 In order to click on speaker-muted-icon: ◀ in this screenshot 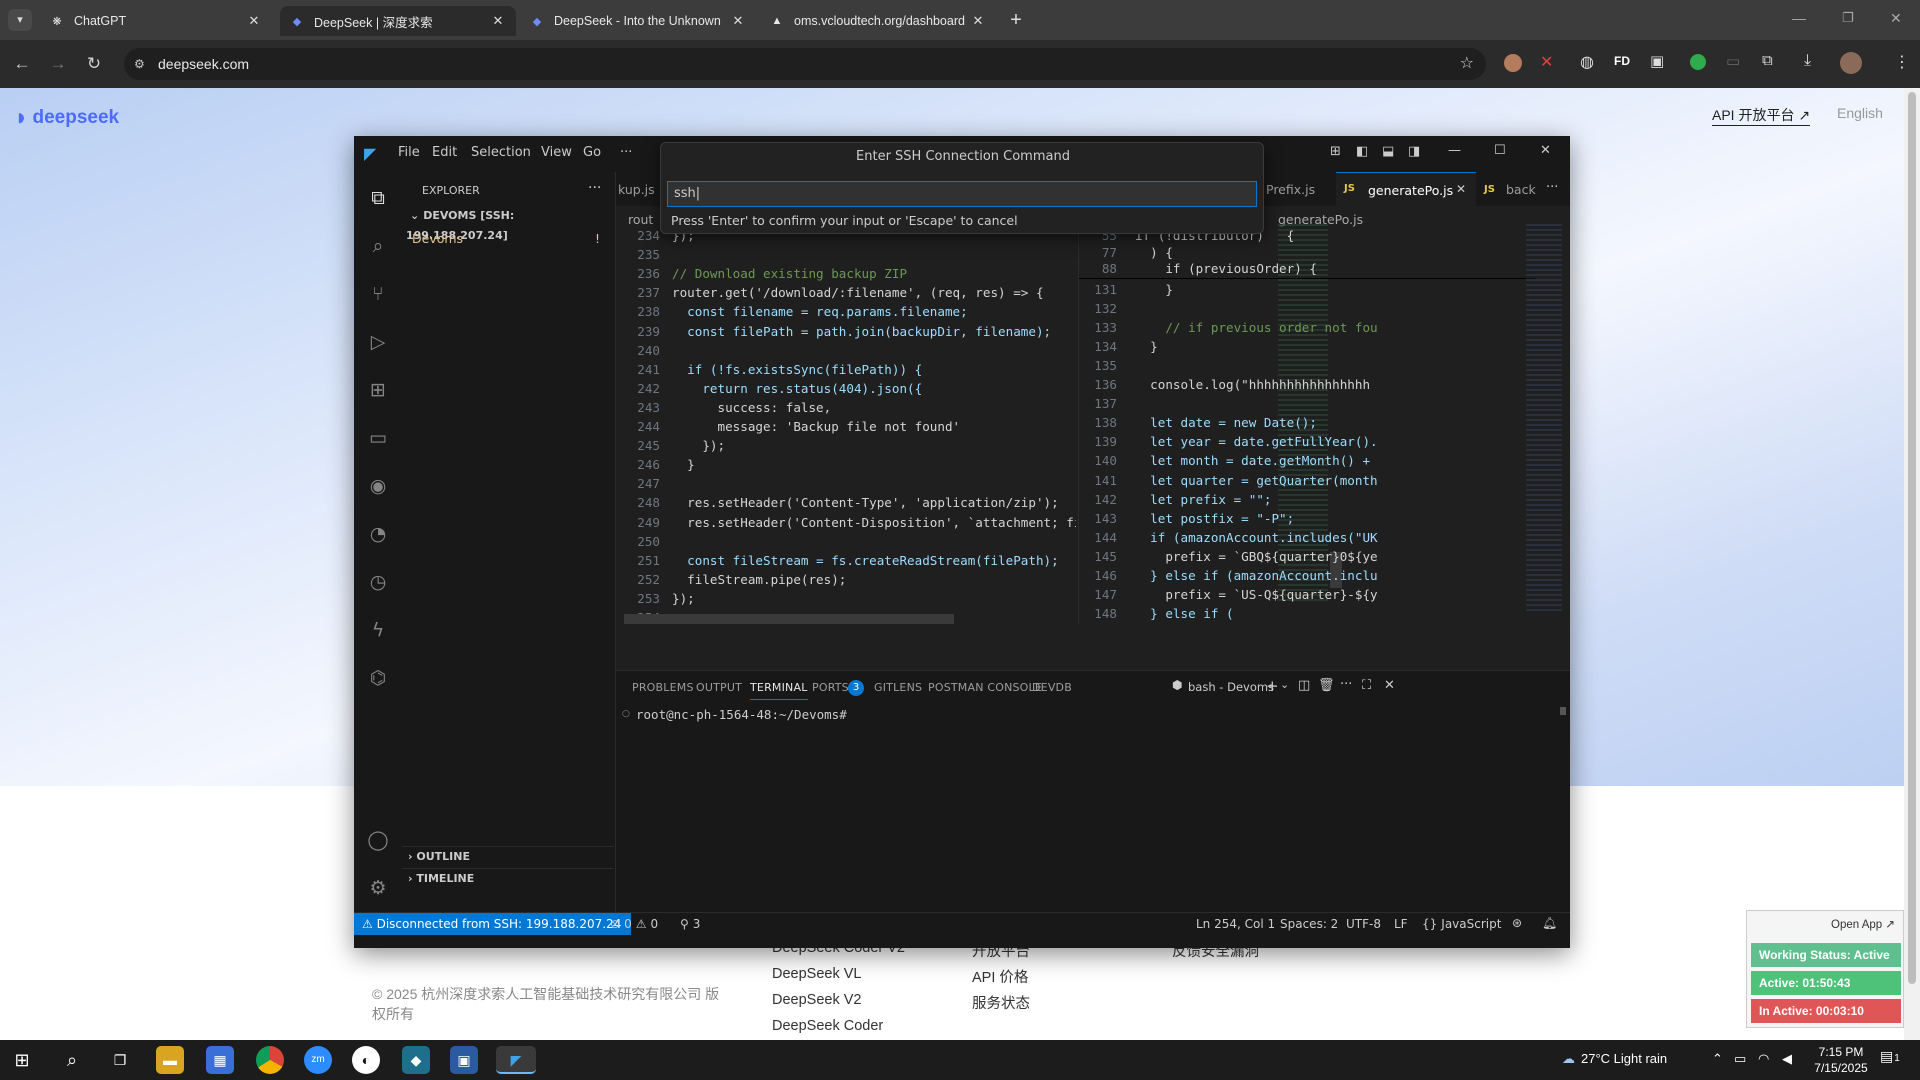, I will do `click(1787, 1059)`.